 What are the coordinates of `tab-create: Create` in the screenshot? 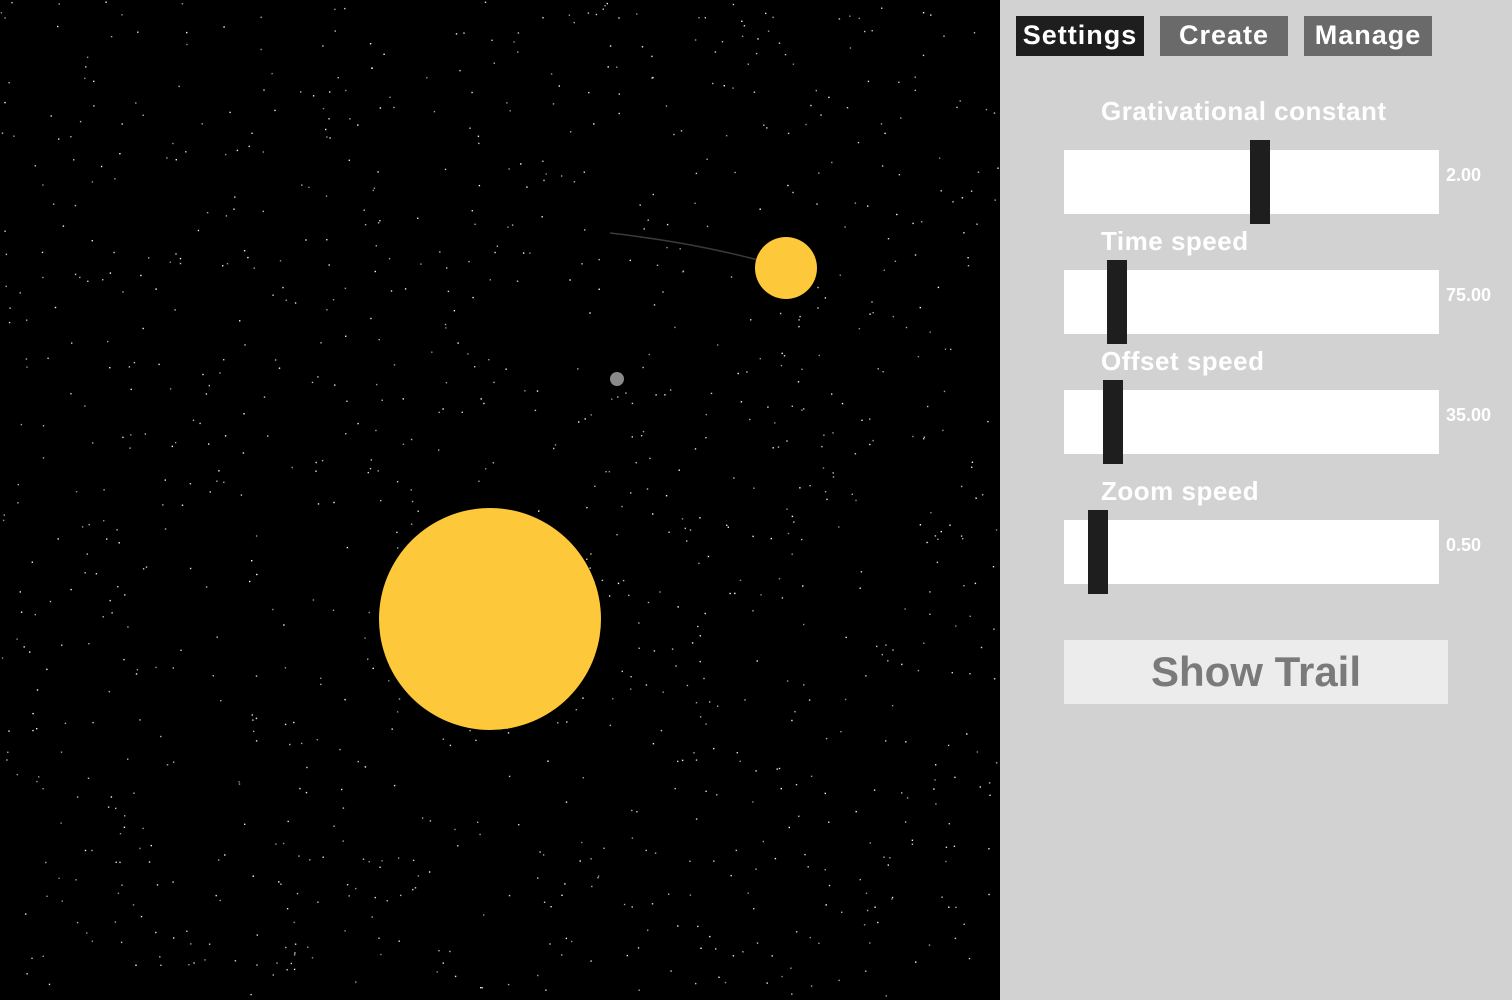 It's located at (1224, 36).